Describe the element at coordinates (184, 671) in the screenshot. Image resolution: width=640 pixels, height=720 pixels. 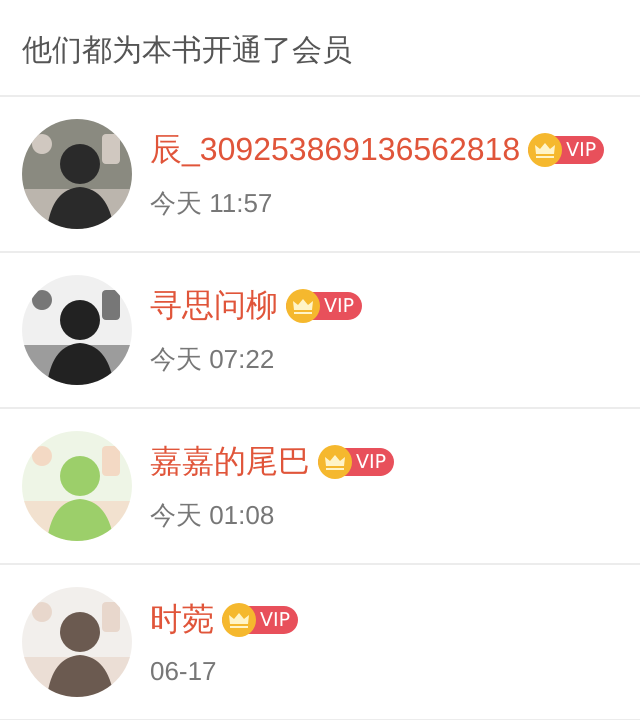
I see `join-time: 06-17` at that location.